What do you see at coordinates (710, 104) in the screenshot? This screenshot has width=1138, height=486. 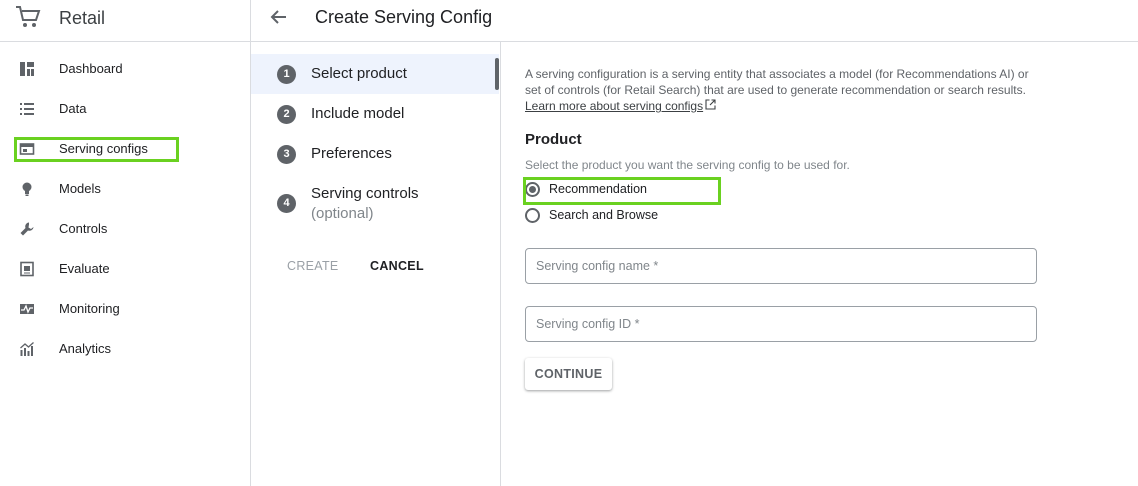 I see `external-link-icon` at bounding box center [710, 104].